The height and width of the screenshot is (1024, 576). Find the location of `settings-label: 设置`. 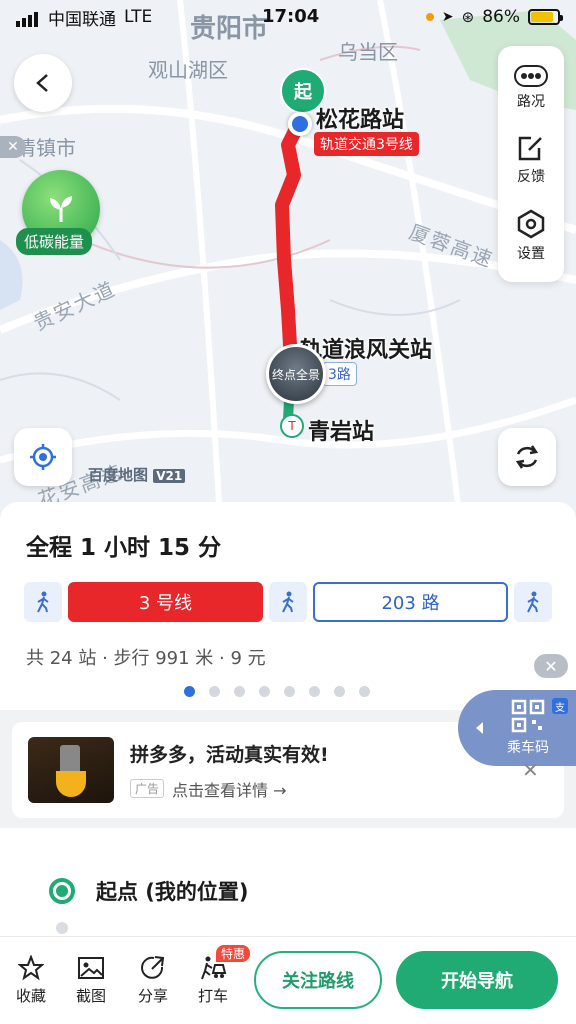

settings-label: 设置 is located at coordinates (531, 253).